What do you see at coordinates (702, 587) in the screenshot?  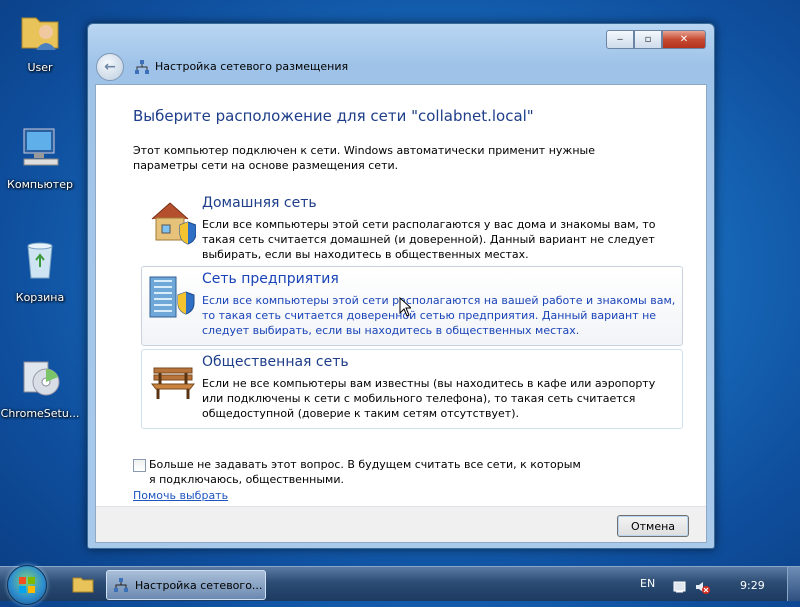 I see `volume-muted-icon` at bounding box center [702, 587].